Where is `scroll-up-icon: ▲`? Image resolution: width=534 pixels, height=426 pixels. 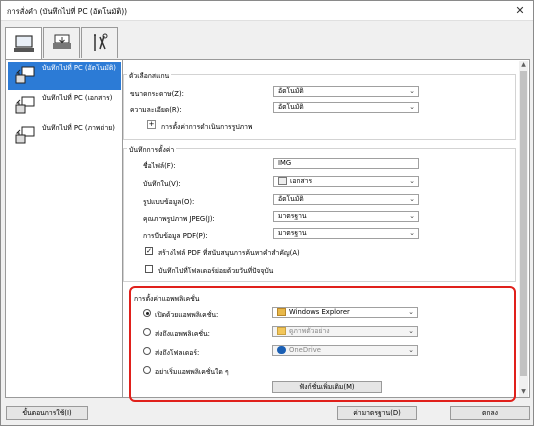
scroll-up-icon: ▲ is located at coordinates (523, 65).